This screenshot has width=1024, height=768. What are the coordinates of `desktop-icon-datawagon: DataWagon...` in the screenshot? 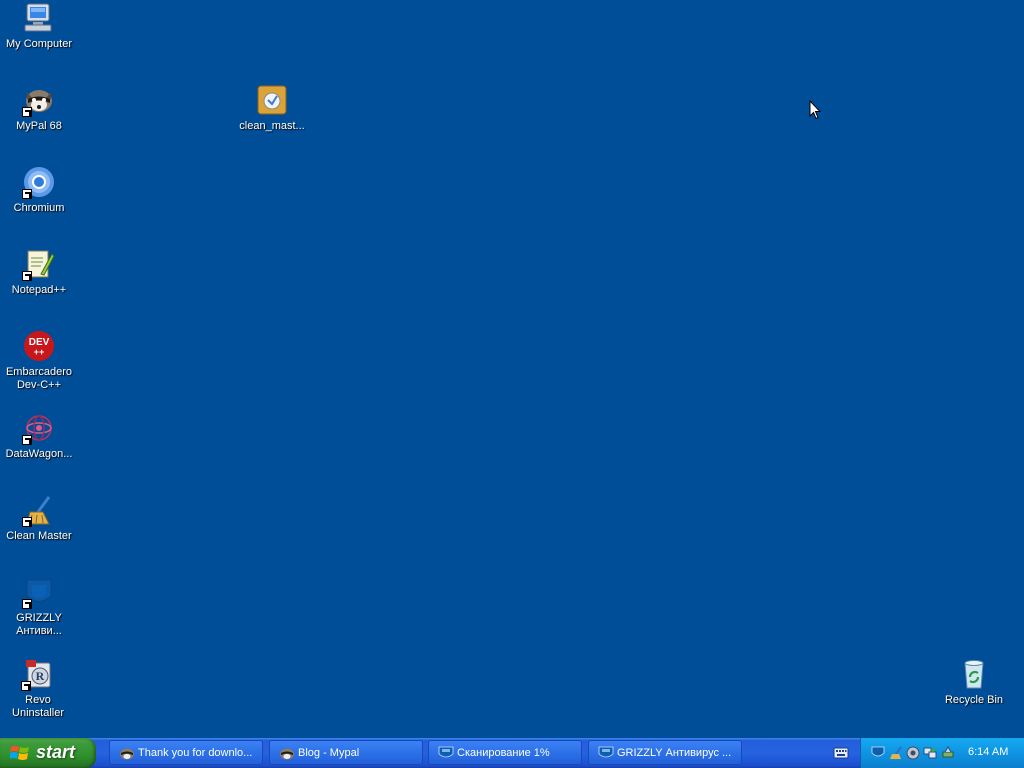 It's located at (39, 436).